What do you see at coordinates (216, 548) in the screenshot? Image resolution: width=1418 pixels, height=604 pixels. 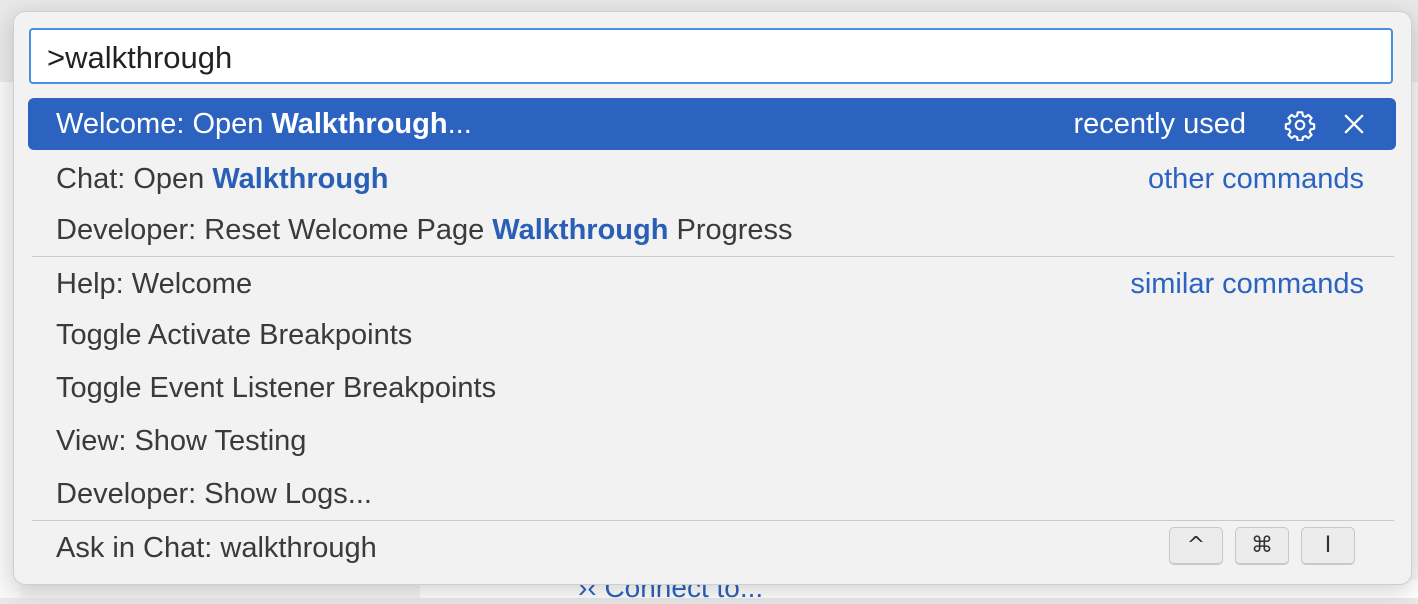 I see `command-item-label: Ask in Chat: walkthrough` at bounding box center [216, 548].